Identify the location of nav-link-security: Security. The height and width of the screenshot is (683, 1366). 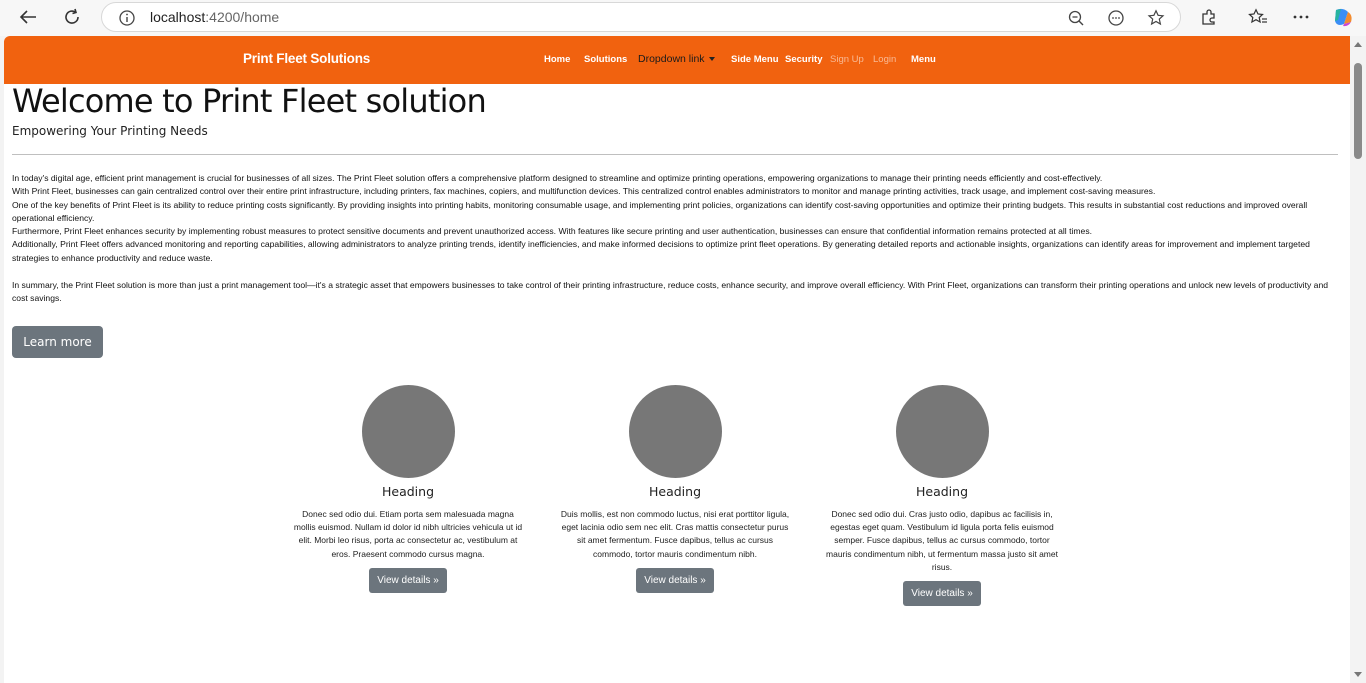
(804, 59).